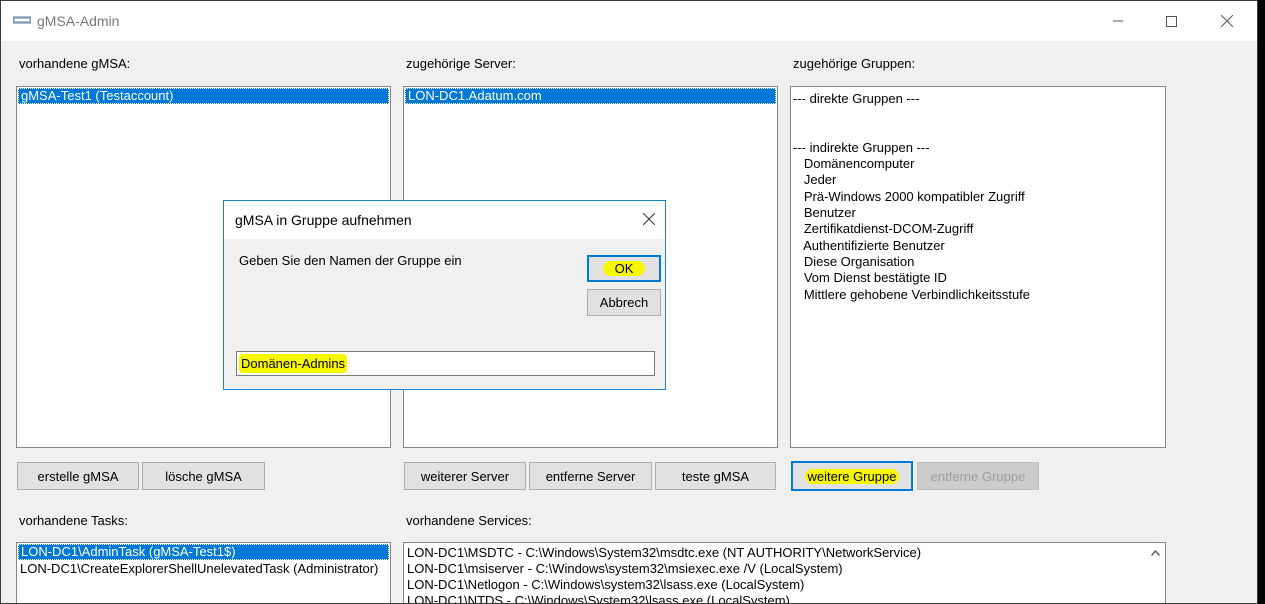  I want to click on dialog-prompt: Geben Sie den Namen der Gruppe ein, so click(350, 260).